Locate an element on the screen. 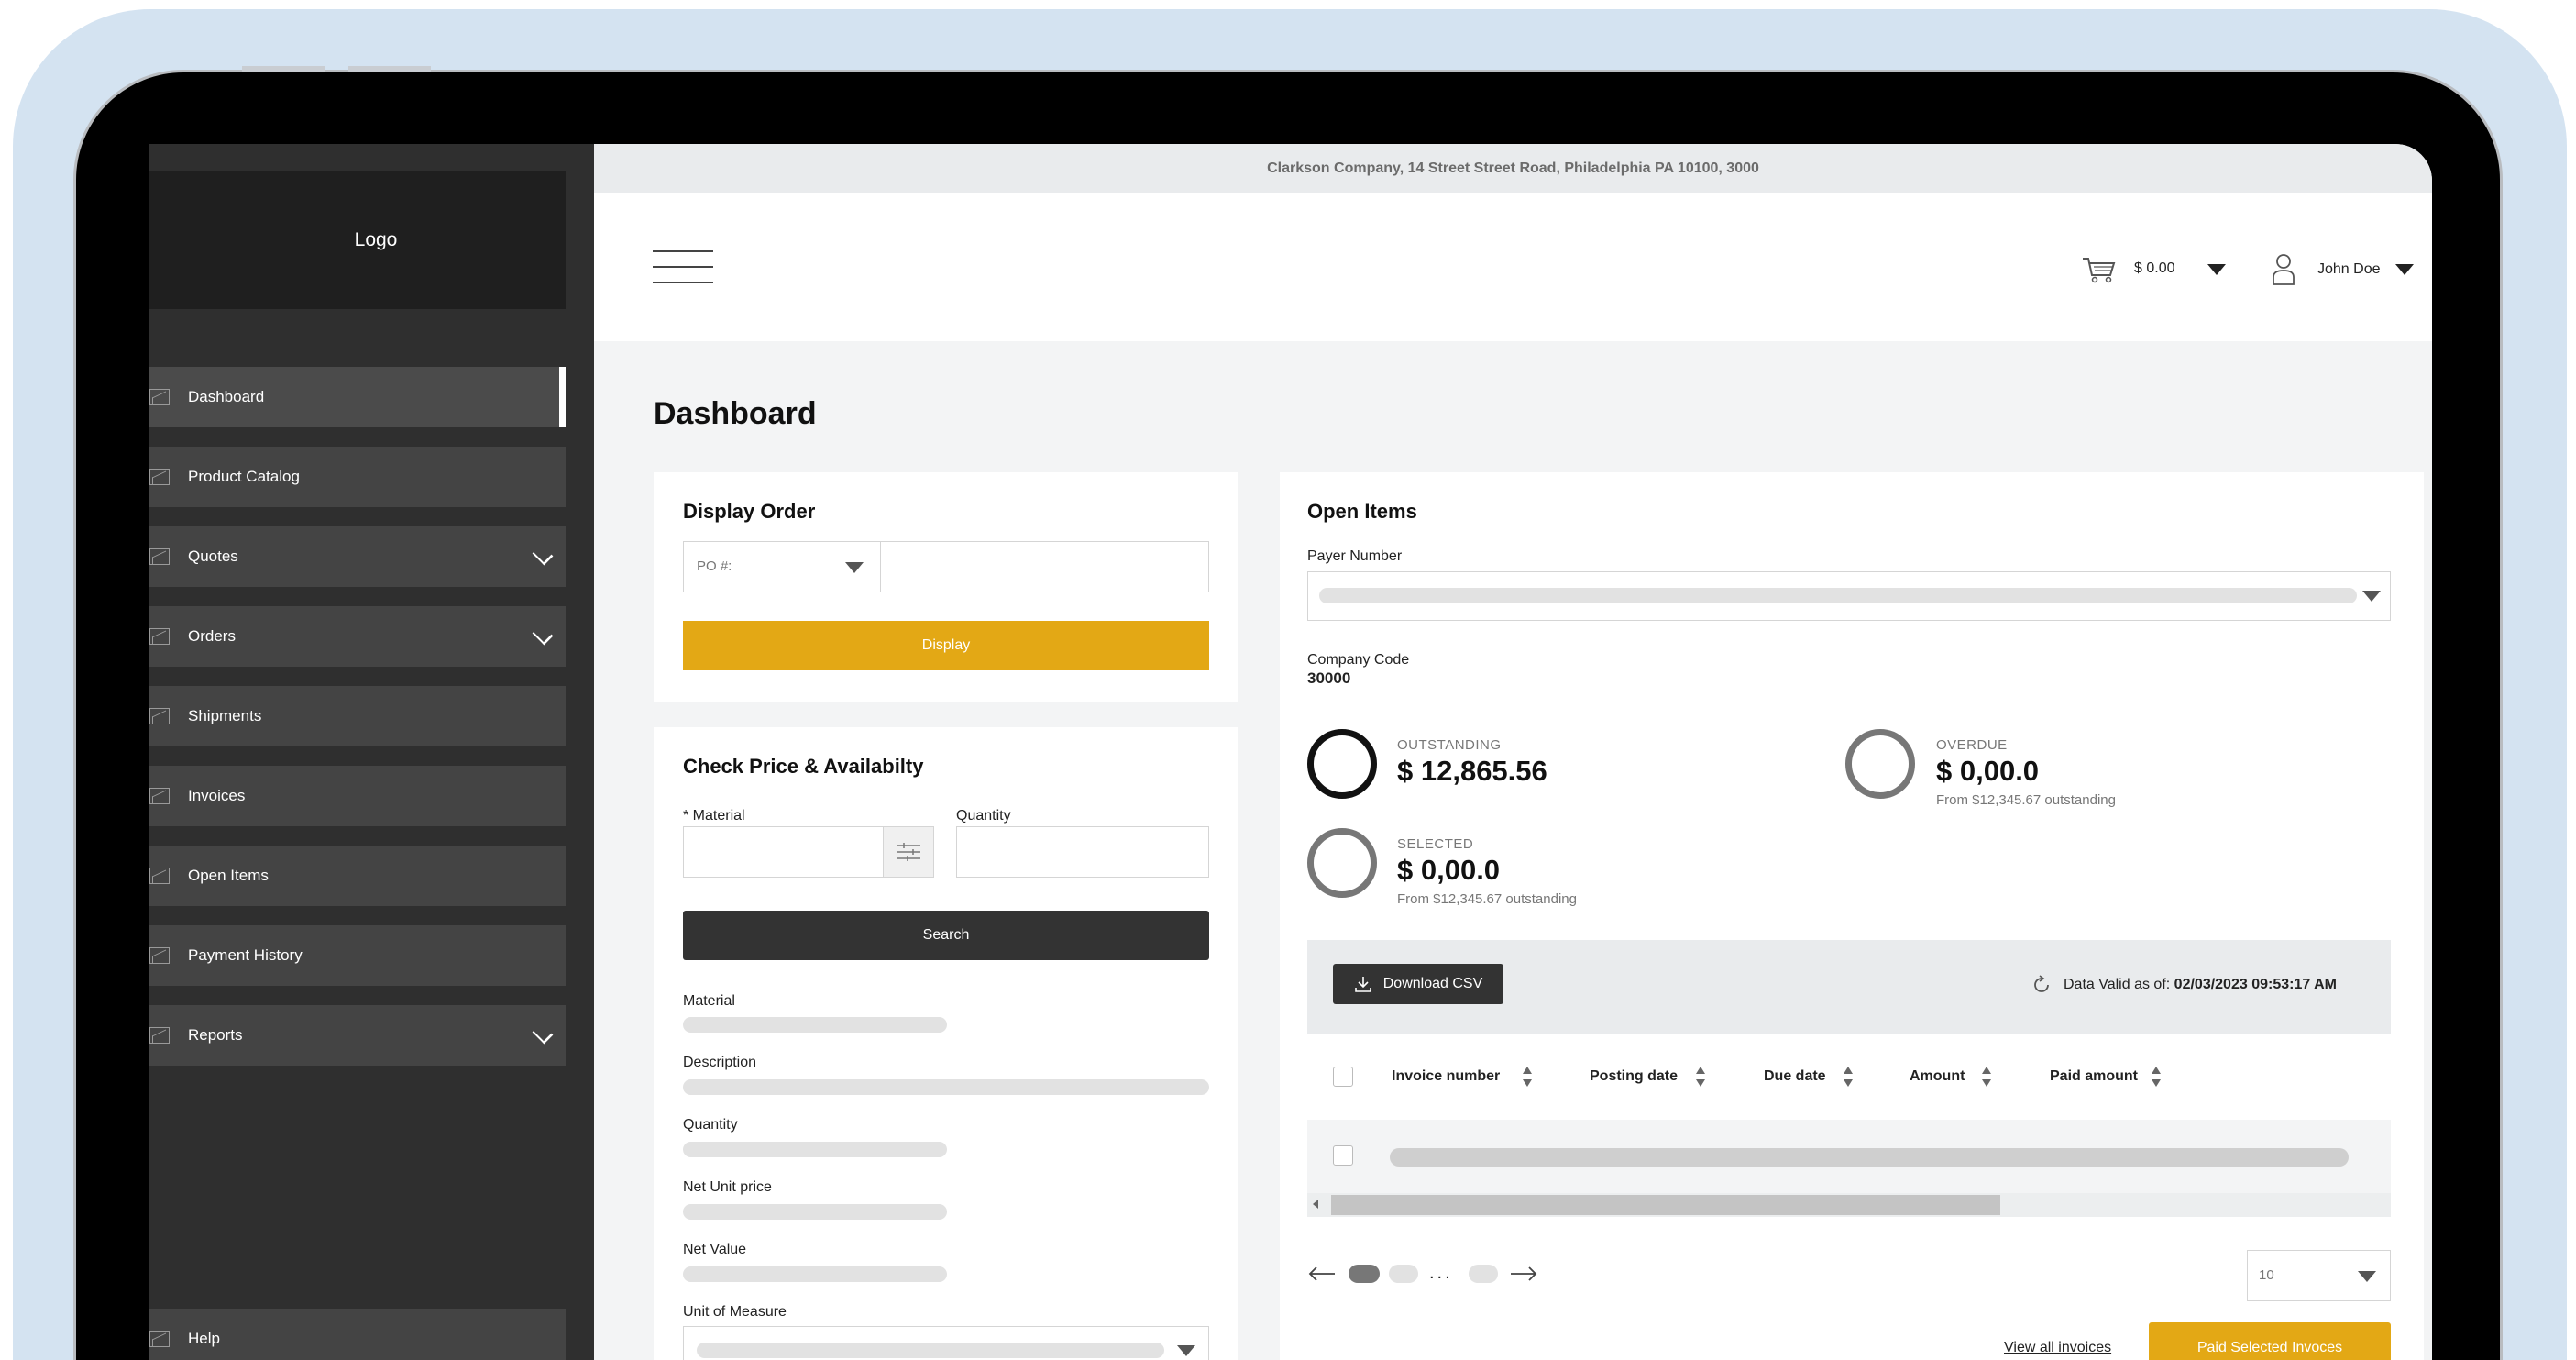 The image size is (2576, 1360). result-quantity-label: Quantity is located at coordinates (710, 1125).